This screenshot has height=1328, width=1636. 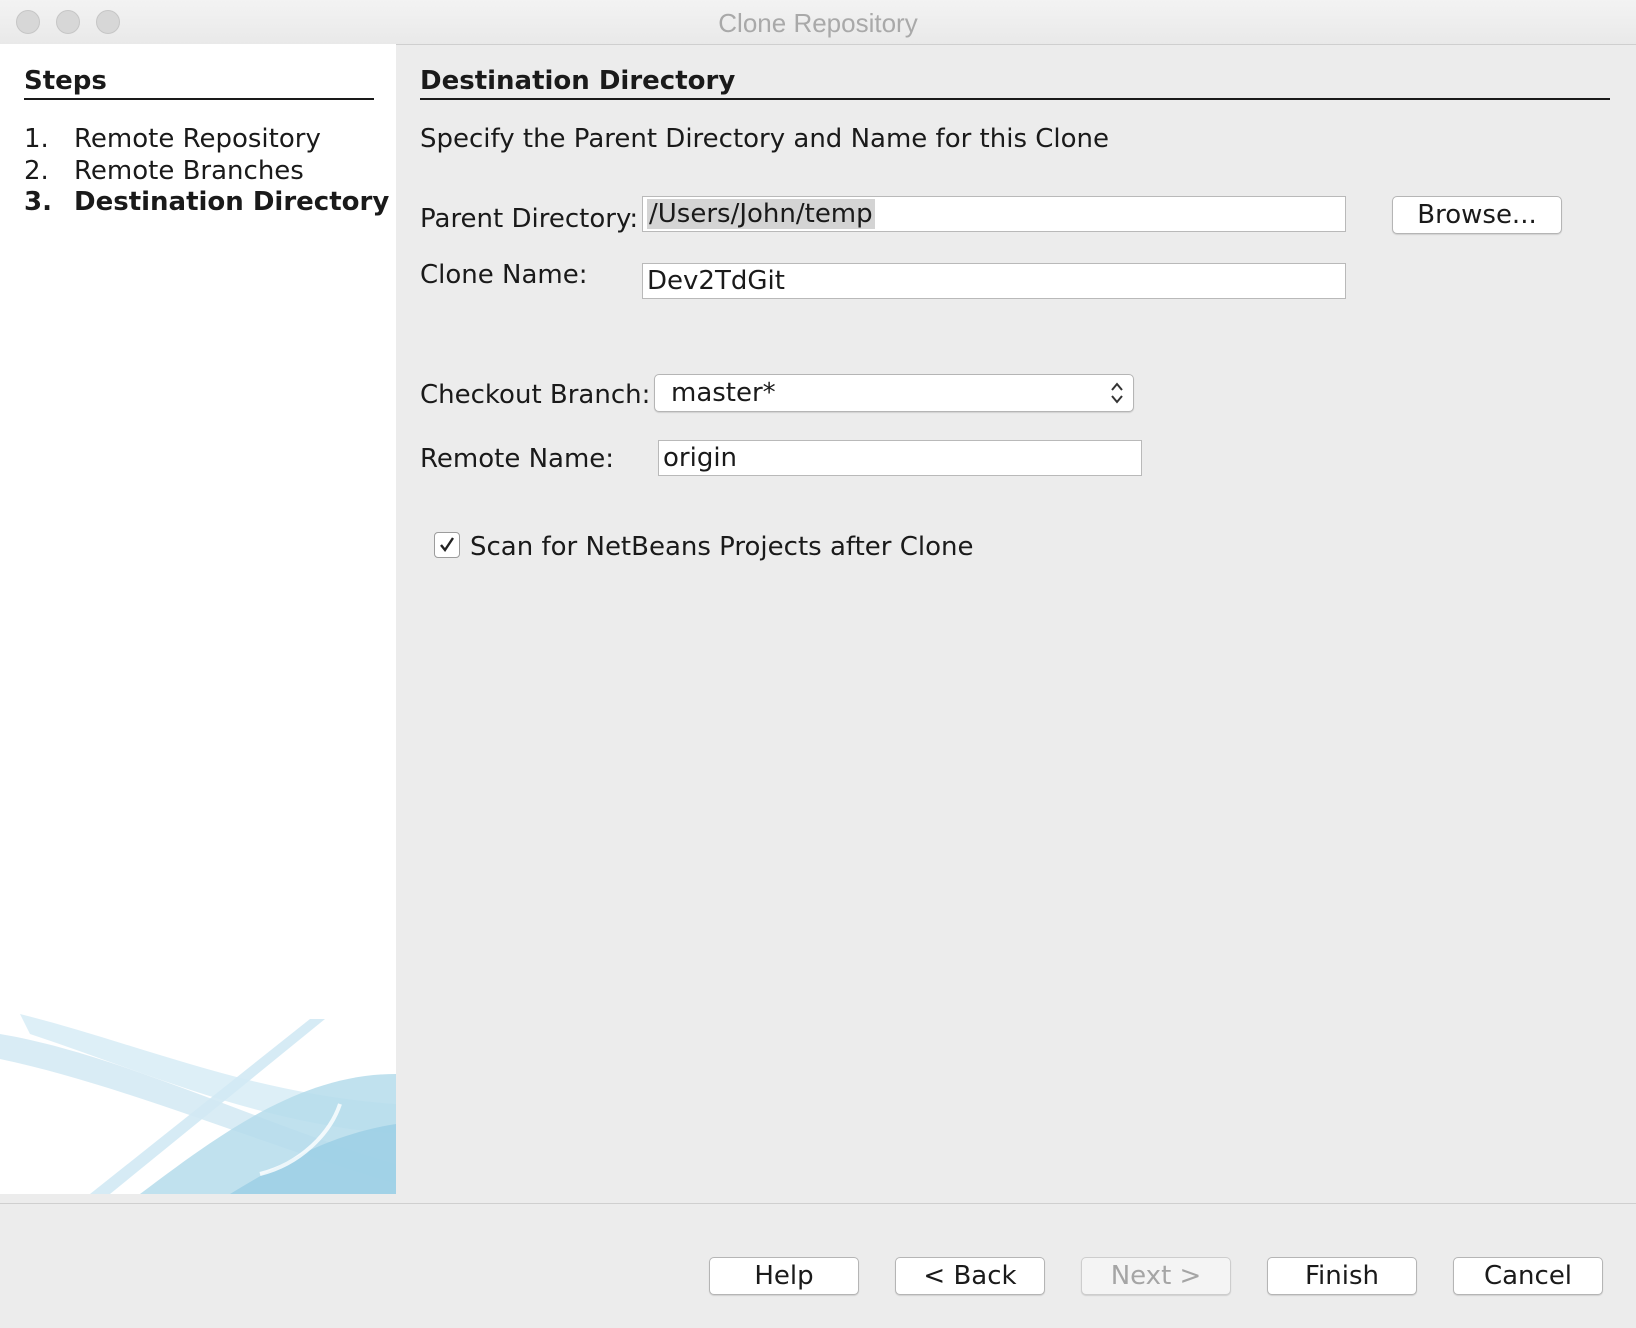 What do you see at coordinates (517, 459) in the screenshot?
I see `remote-name-label: Remote Name:` at bounding box center [517, 459].